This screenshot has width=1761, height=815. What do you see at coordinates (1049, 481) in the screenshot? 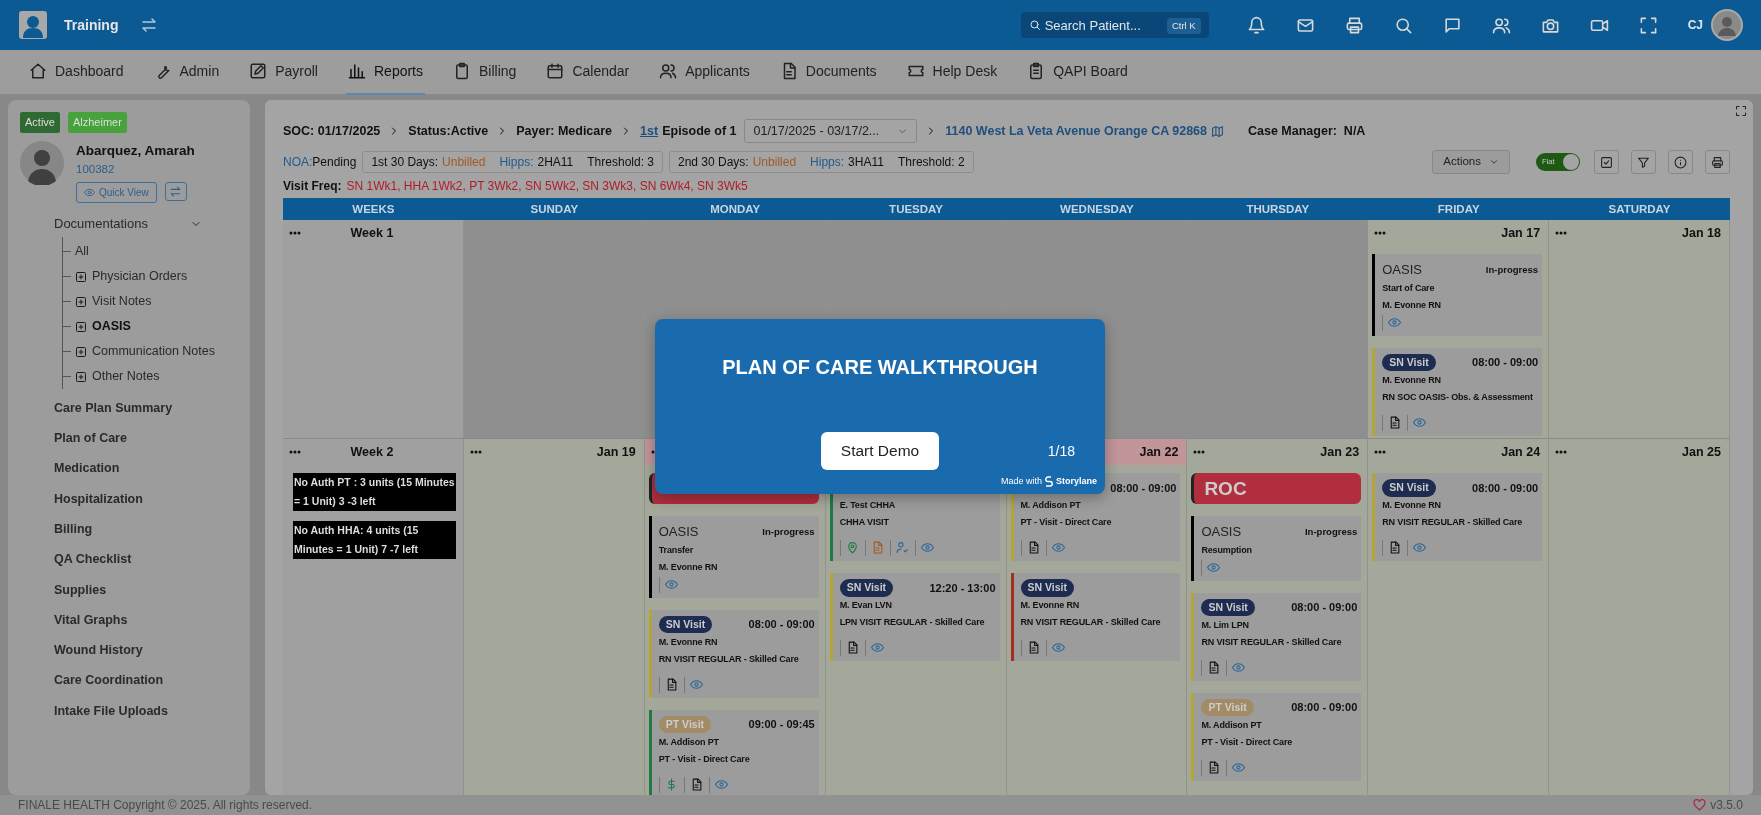
I see `brand-logo-icon` at bounding box center [1049, 481].